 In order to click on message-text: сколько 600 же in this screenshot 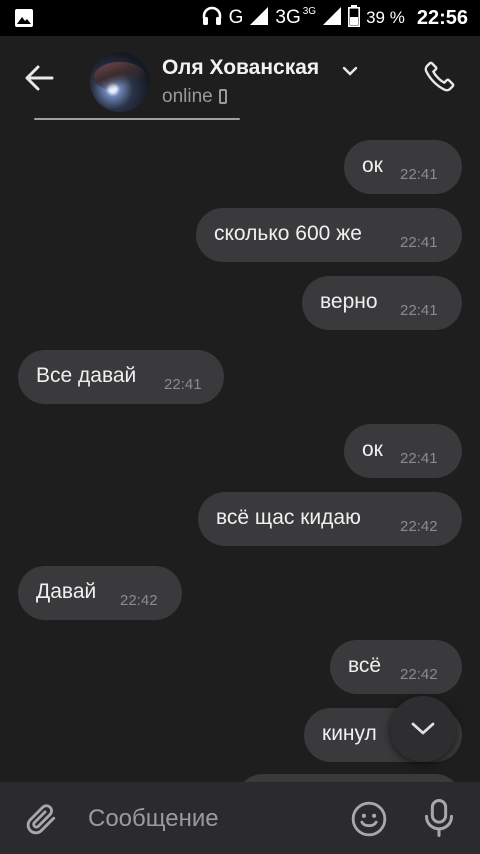, I will do `click(288, 233)`.